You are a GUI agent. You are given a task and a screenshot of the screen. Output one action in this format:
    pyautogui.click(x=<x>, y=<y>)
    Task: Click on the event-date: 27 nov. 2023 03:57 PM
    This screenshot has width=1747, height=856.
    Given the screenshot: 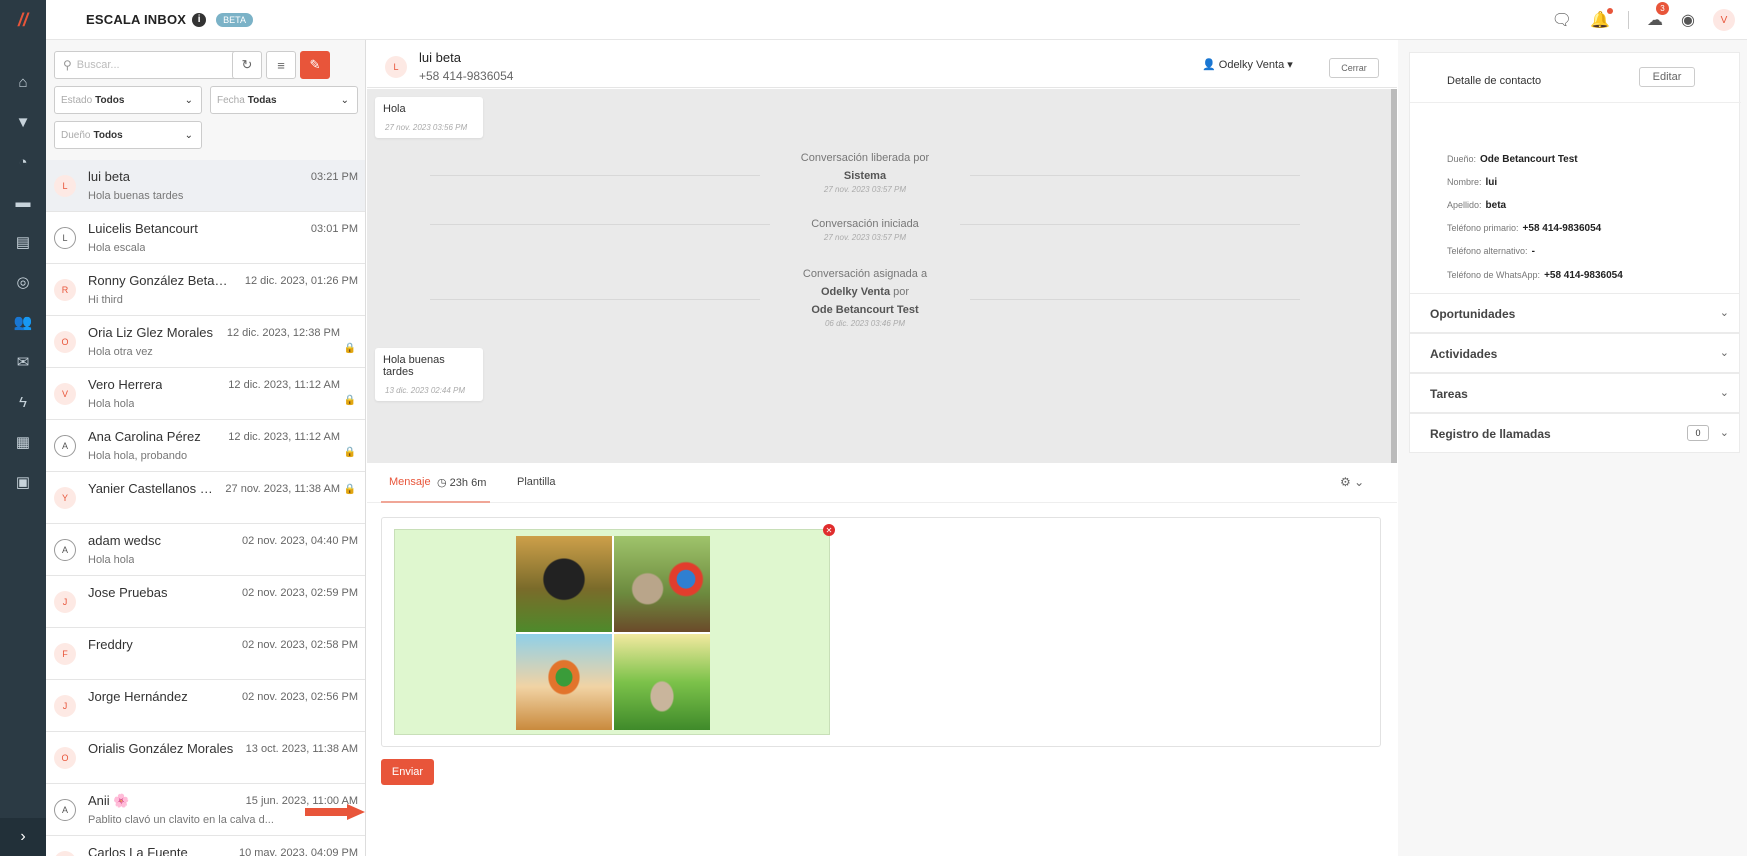 What is the action you would take?
    pyautogui.click(x=865, y=189)
    